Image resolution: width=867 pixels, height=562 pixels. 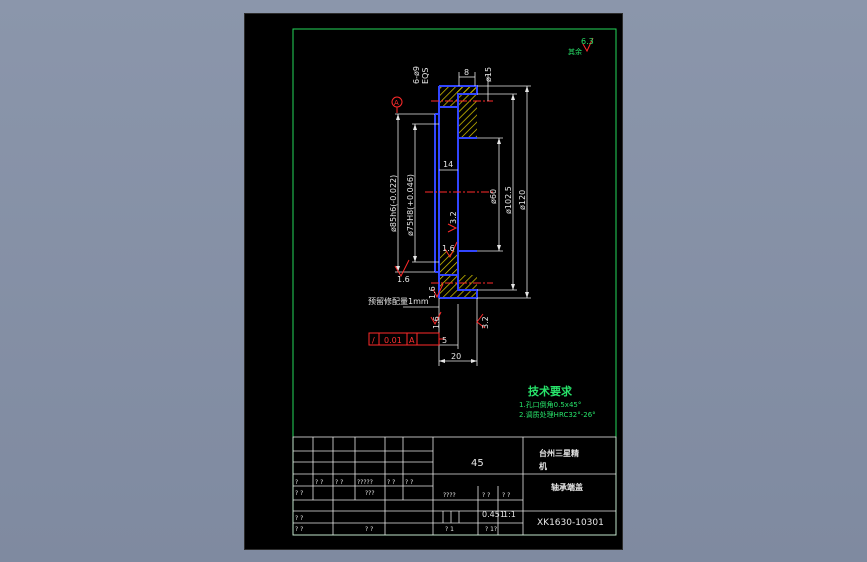 What do you see at coordinates (506, 495) in the screenshot?
I see `cell-q-11: ? ?` at bounding box center [506, 495].